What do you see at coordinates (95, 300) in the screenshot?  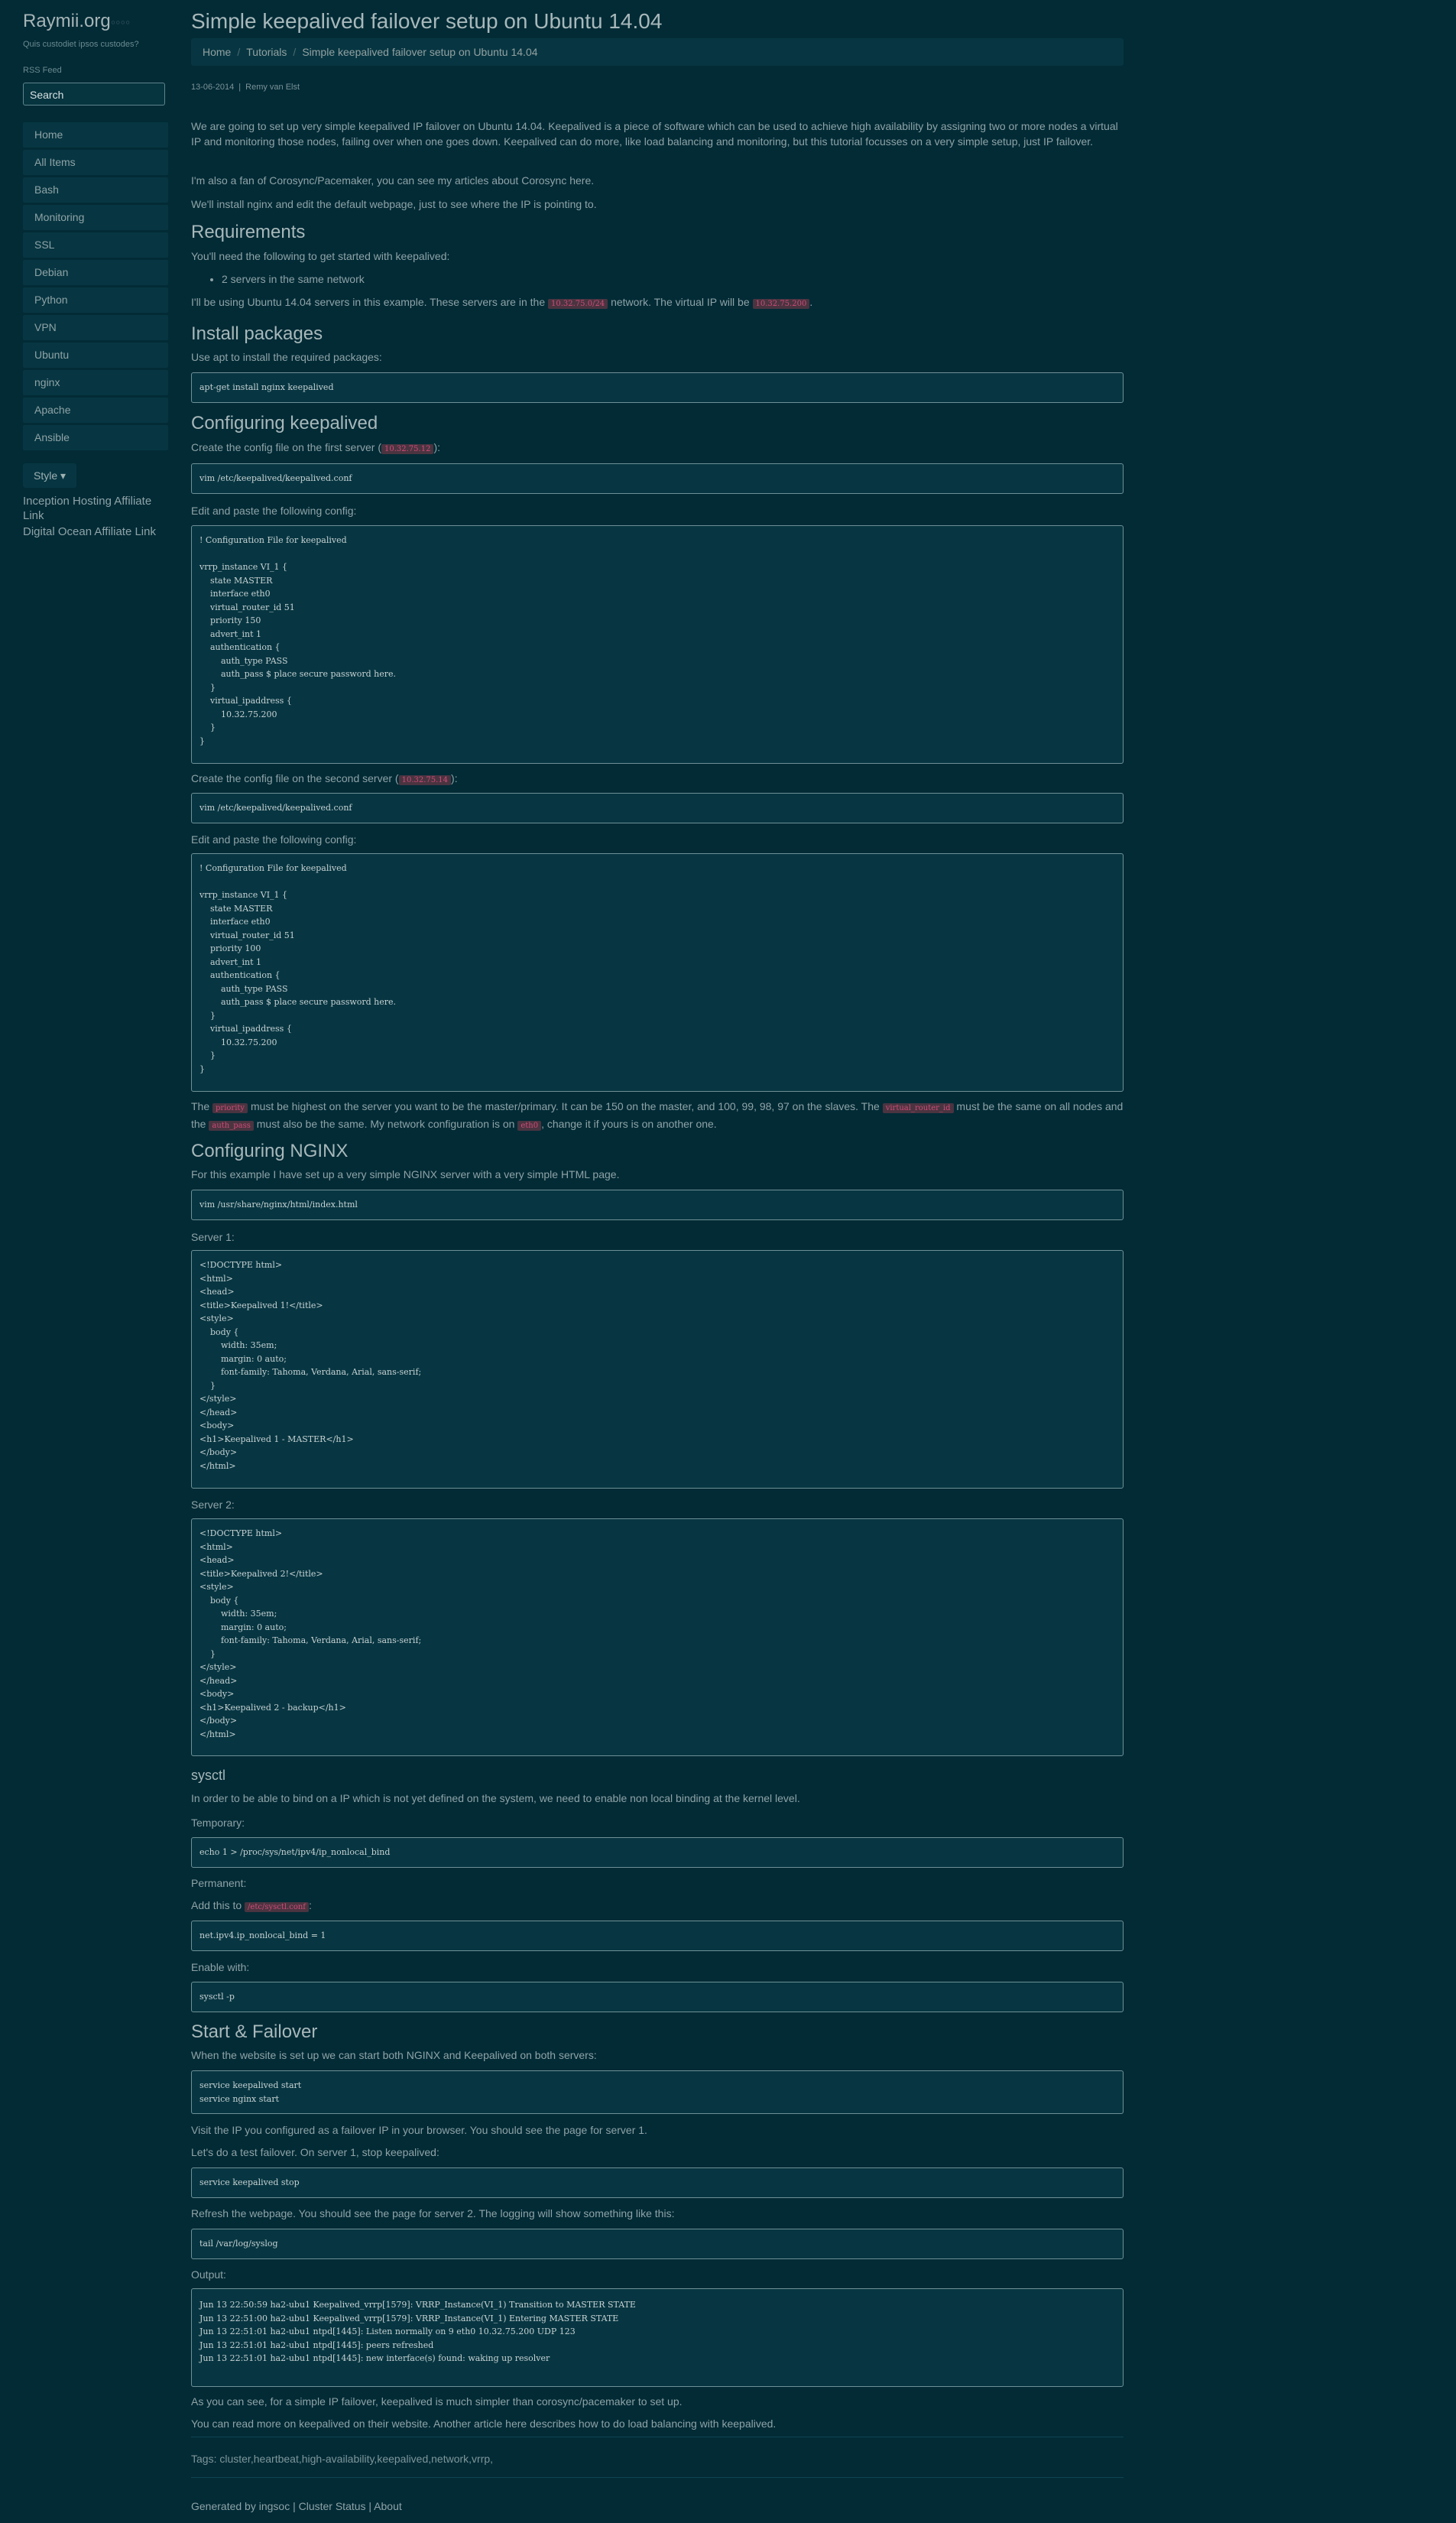 I see `nav-item-python: Python` at bounding box center [95, 300].